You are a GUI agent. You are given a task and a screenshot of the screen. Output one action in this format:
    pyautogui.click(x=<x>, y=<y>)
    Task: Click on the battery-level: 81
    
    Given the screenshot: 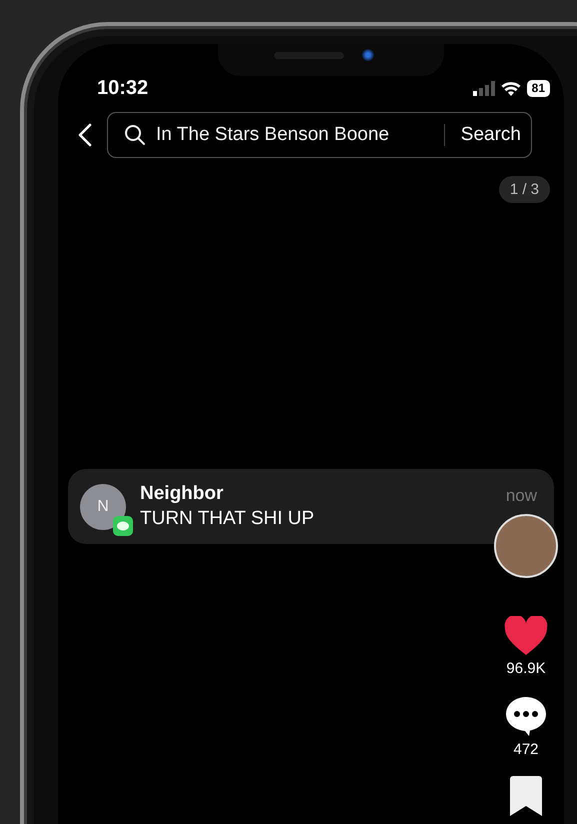 What is the action you would take?
    pyautogui.click(x=538, y=88)
    